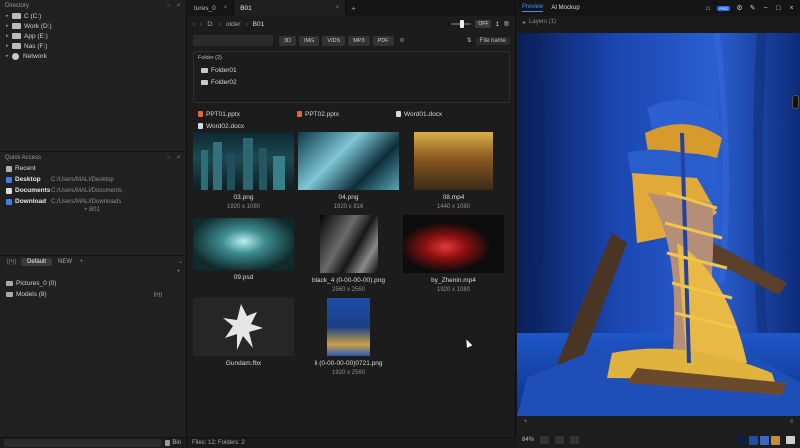  Describe the element at coordinates (795, 102) in the screenshot. I see `side-handle` at that location.